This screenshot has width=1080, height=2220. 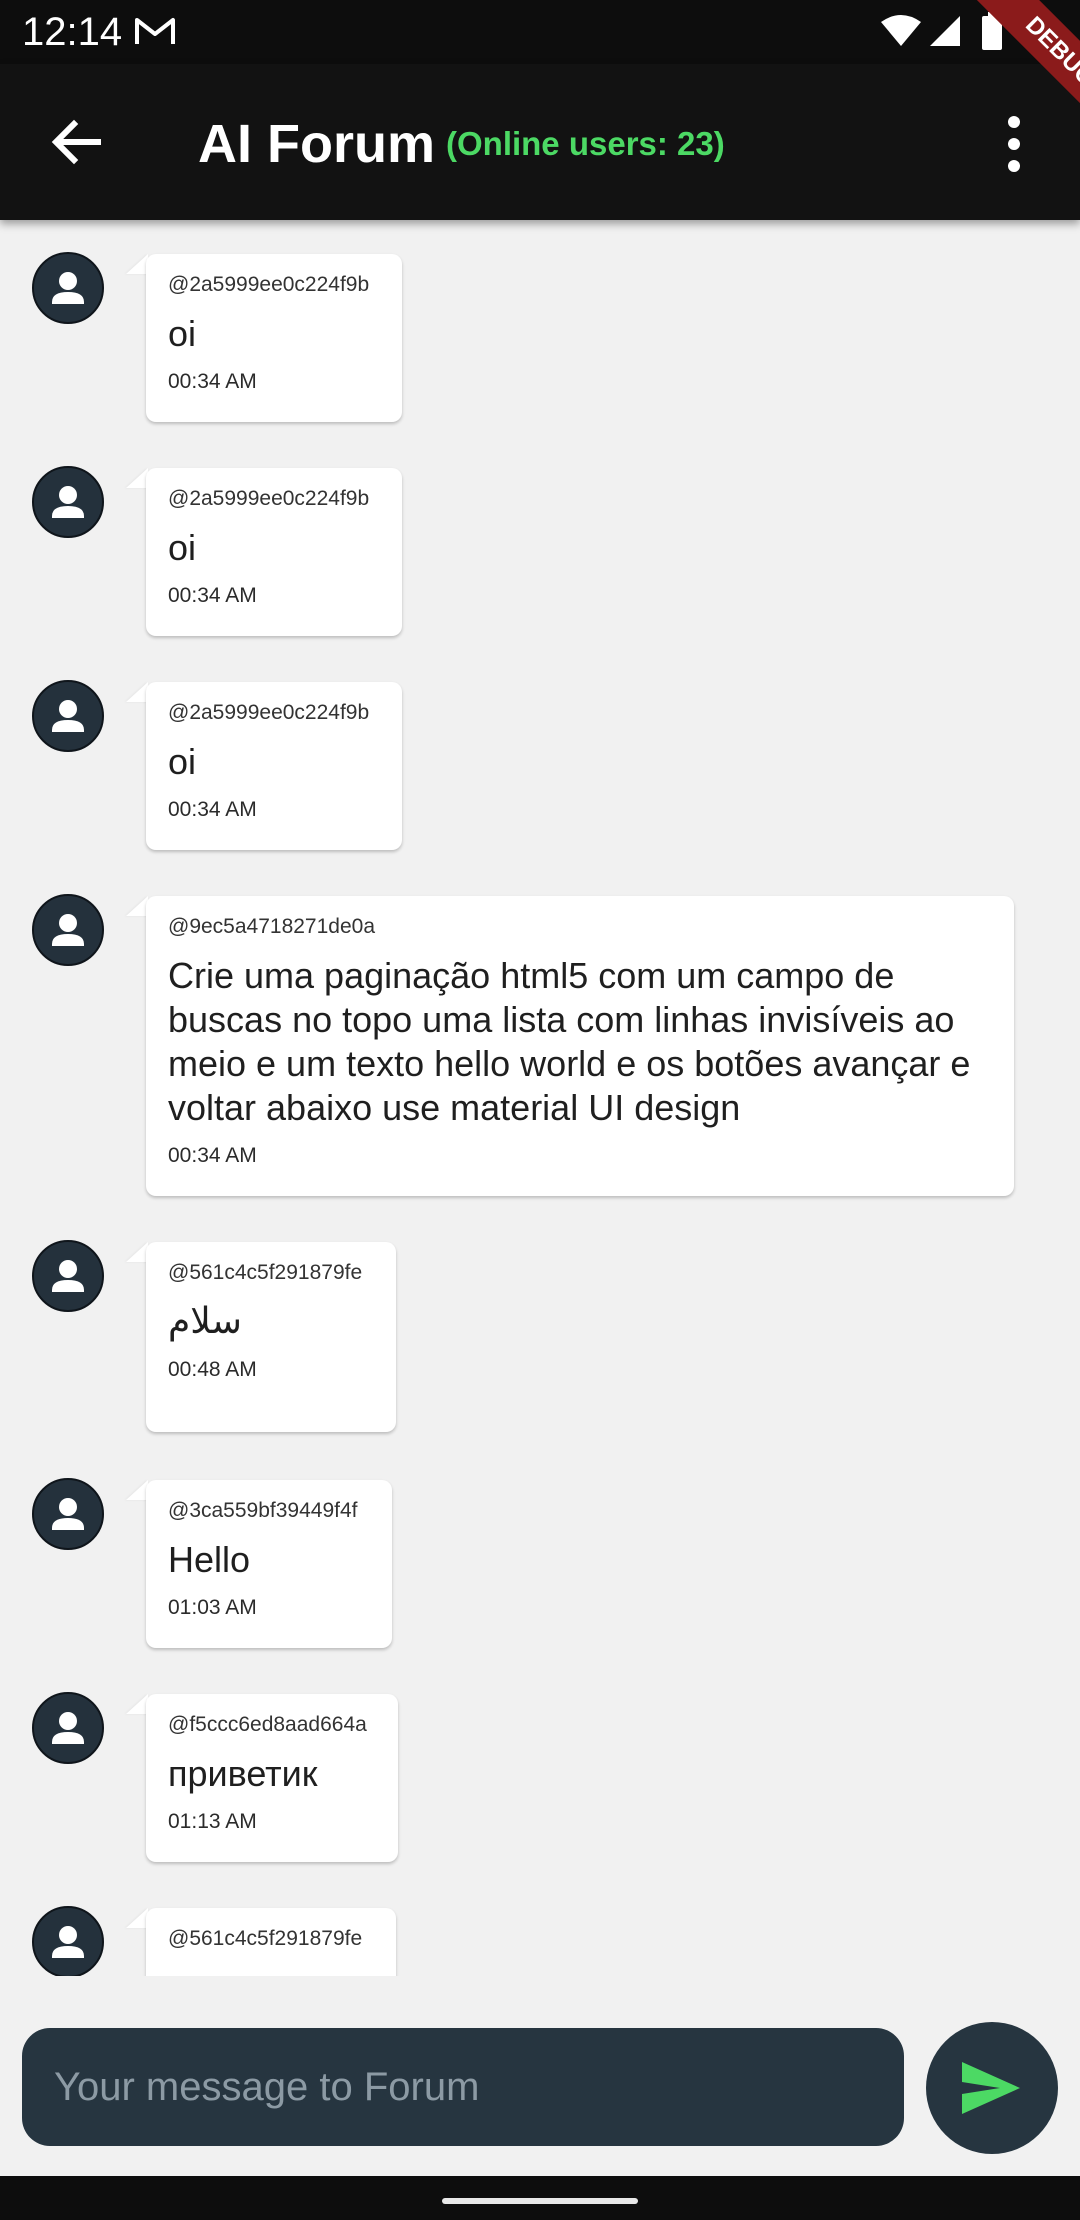 What do you see at coordinates (263, 1510) in the screenshot?
I see `message-author: @3ca559bf39449f4f` at bounding box center [263, 1510].